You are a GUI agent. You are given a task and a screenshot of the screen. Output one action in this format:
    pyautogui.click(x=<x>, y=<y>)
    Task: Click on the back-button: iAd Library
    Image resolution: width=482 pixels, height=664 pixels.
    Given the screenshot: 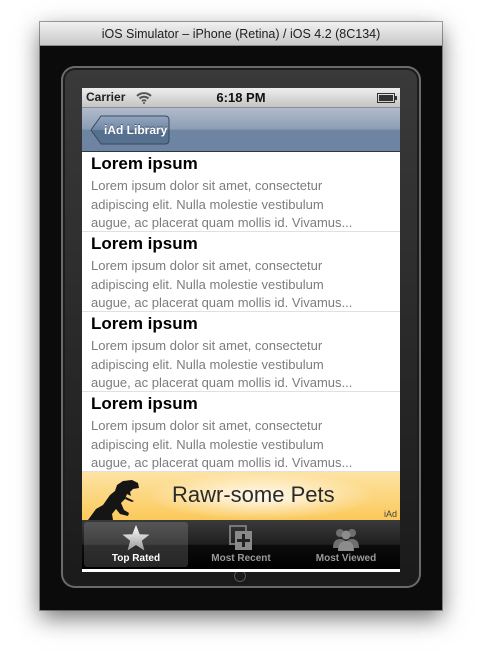 What is the action you would take?
    pyautogui.click(x=130, y=130)
    